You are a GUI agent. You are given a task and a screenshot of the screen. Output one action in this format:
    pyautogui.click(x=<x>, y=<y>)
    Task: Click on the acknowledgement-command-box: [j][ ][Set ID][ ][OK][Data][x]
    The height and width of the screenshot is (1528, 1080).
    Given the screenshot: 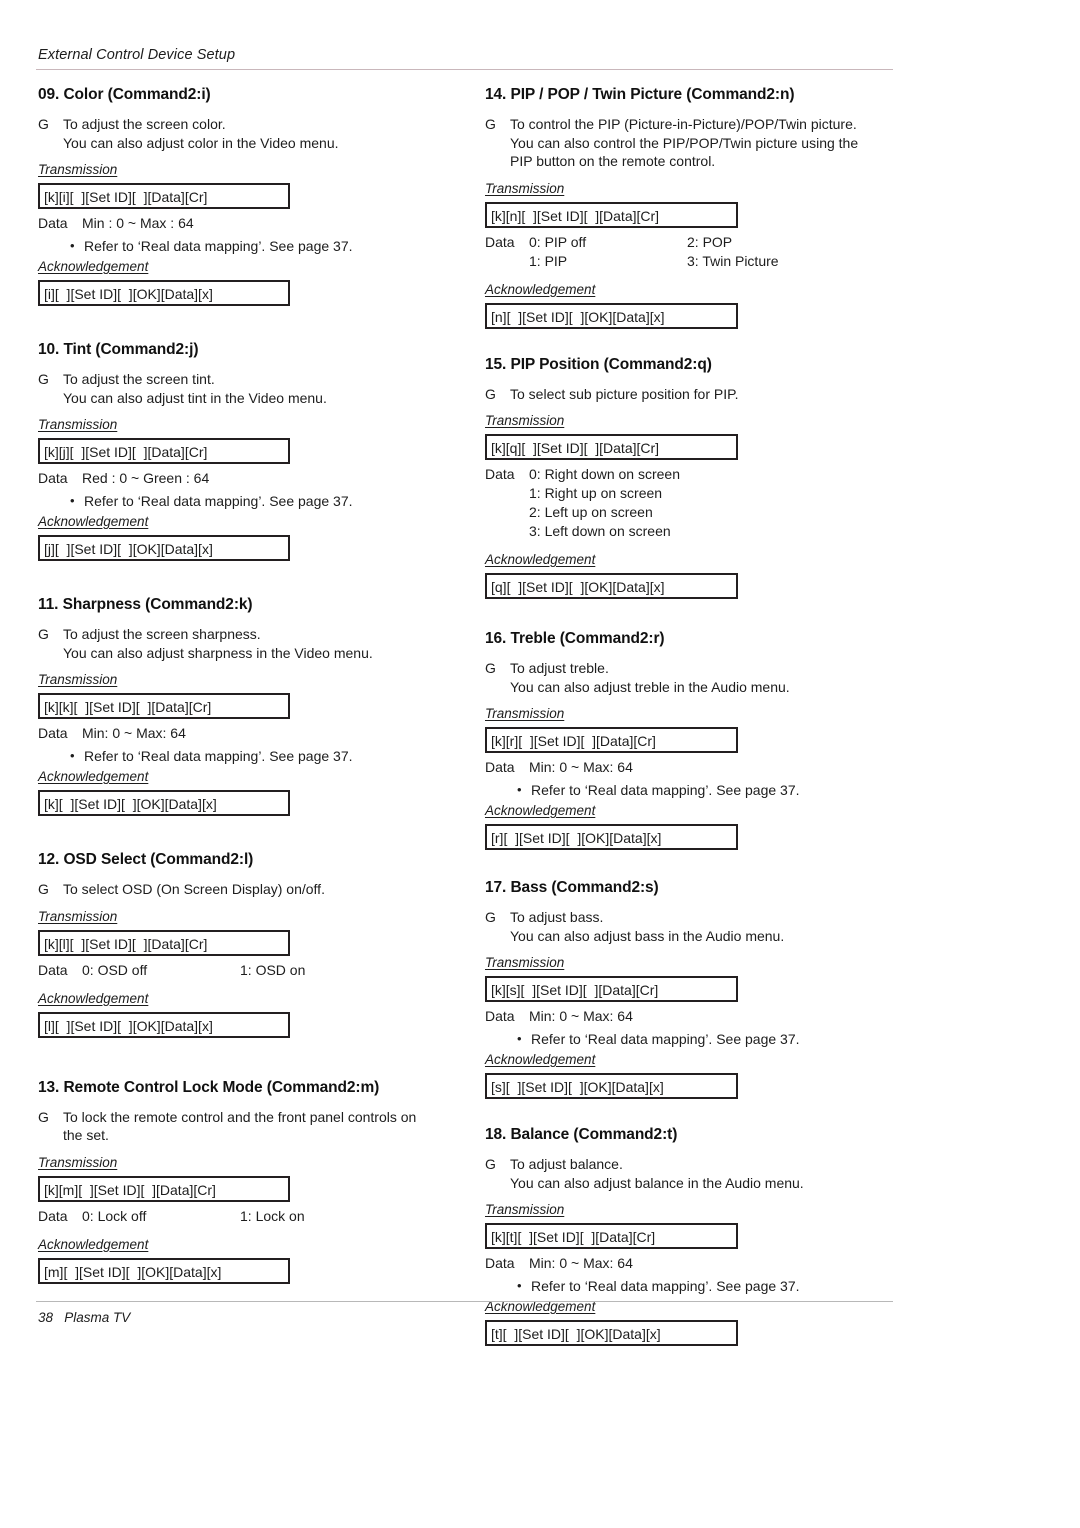 What is the action you would take?
    pyautogui.click(x=164, y=548)
    